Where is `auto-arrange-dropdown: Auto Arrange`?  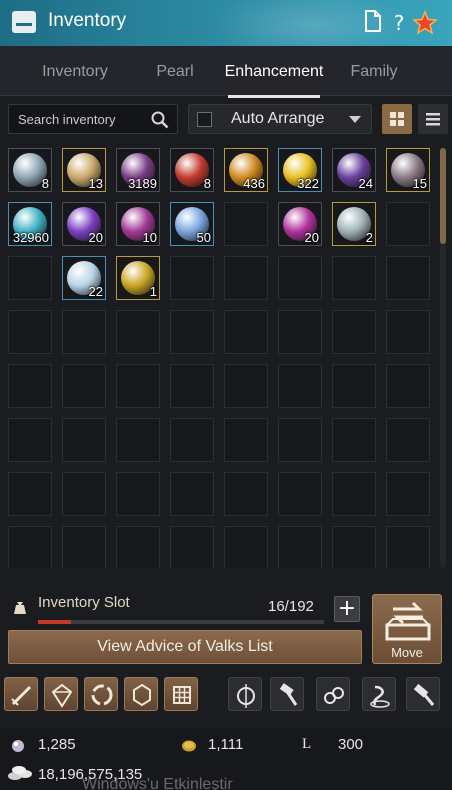
auto-arrange-dropdown: Auto Arrange is located at coordinates (280, 119).